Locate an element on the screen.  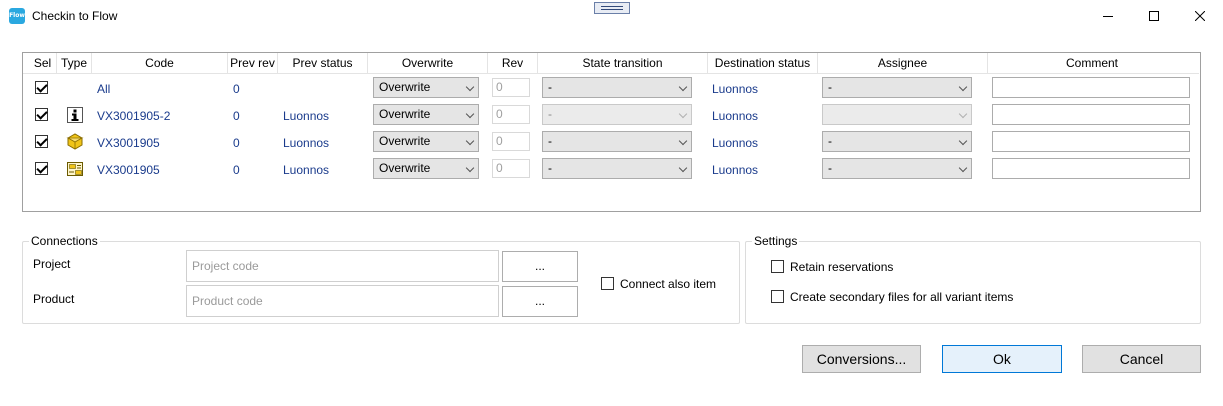
product-code-input: Product code is located at coordinates (342, 301).